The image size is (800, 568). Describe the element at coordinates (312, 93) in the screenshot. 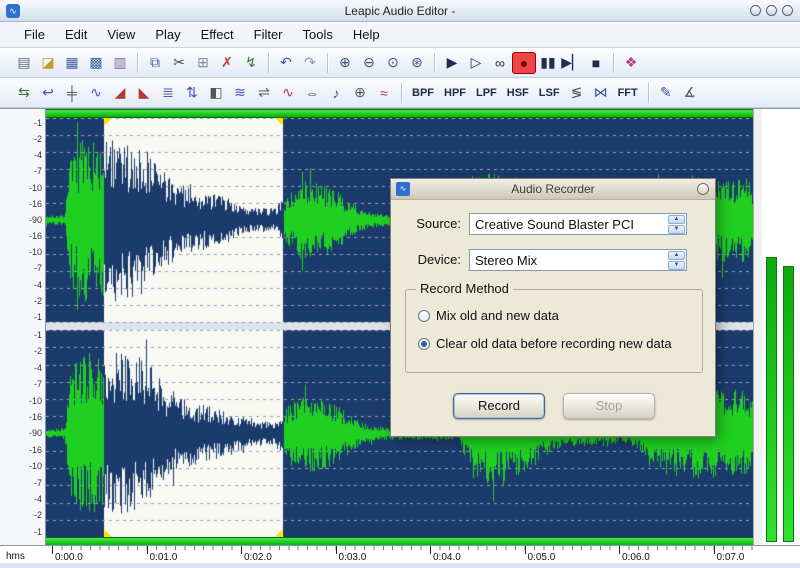

I see `stretch-button: ⇔` at that location.